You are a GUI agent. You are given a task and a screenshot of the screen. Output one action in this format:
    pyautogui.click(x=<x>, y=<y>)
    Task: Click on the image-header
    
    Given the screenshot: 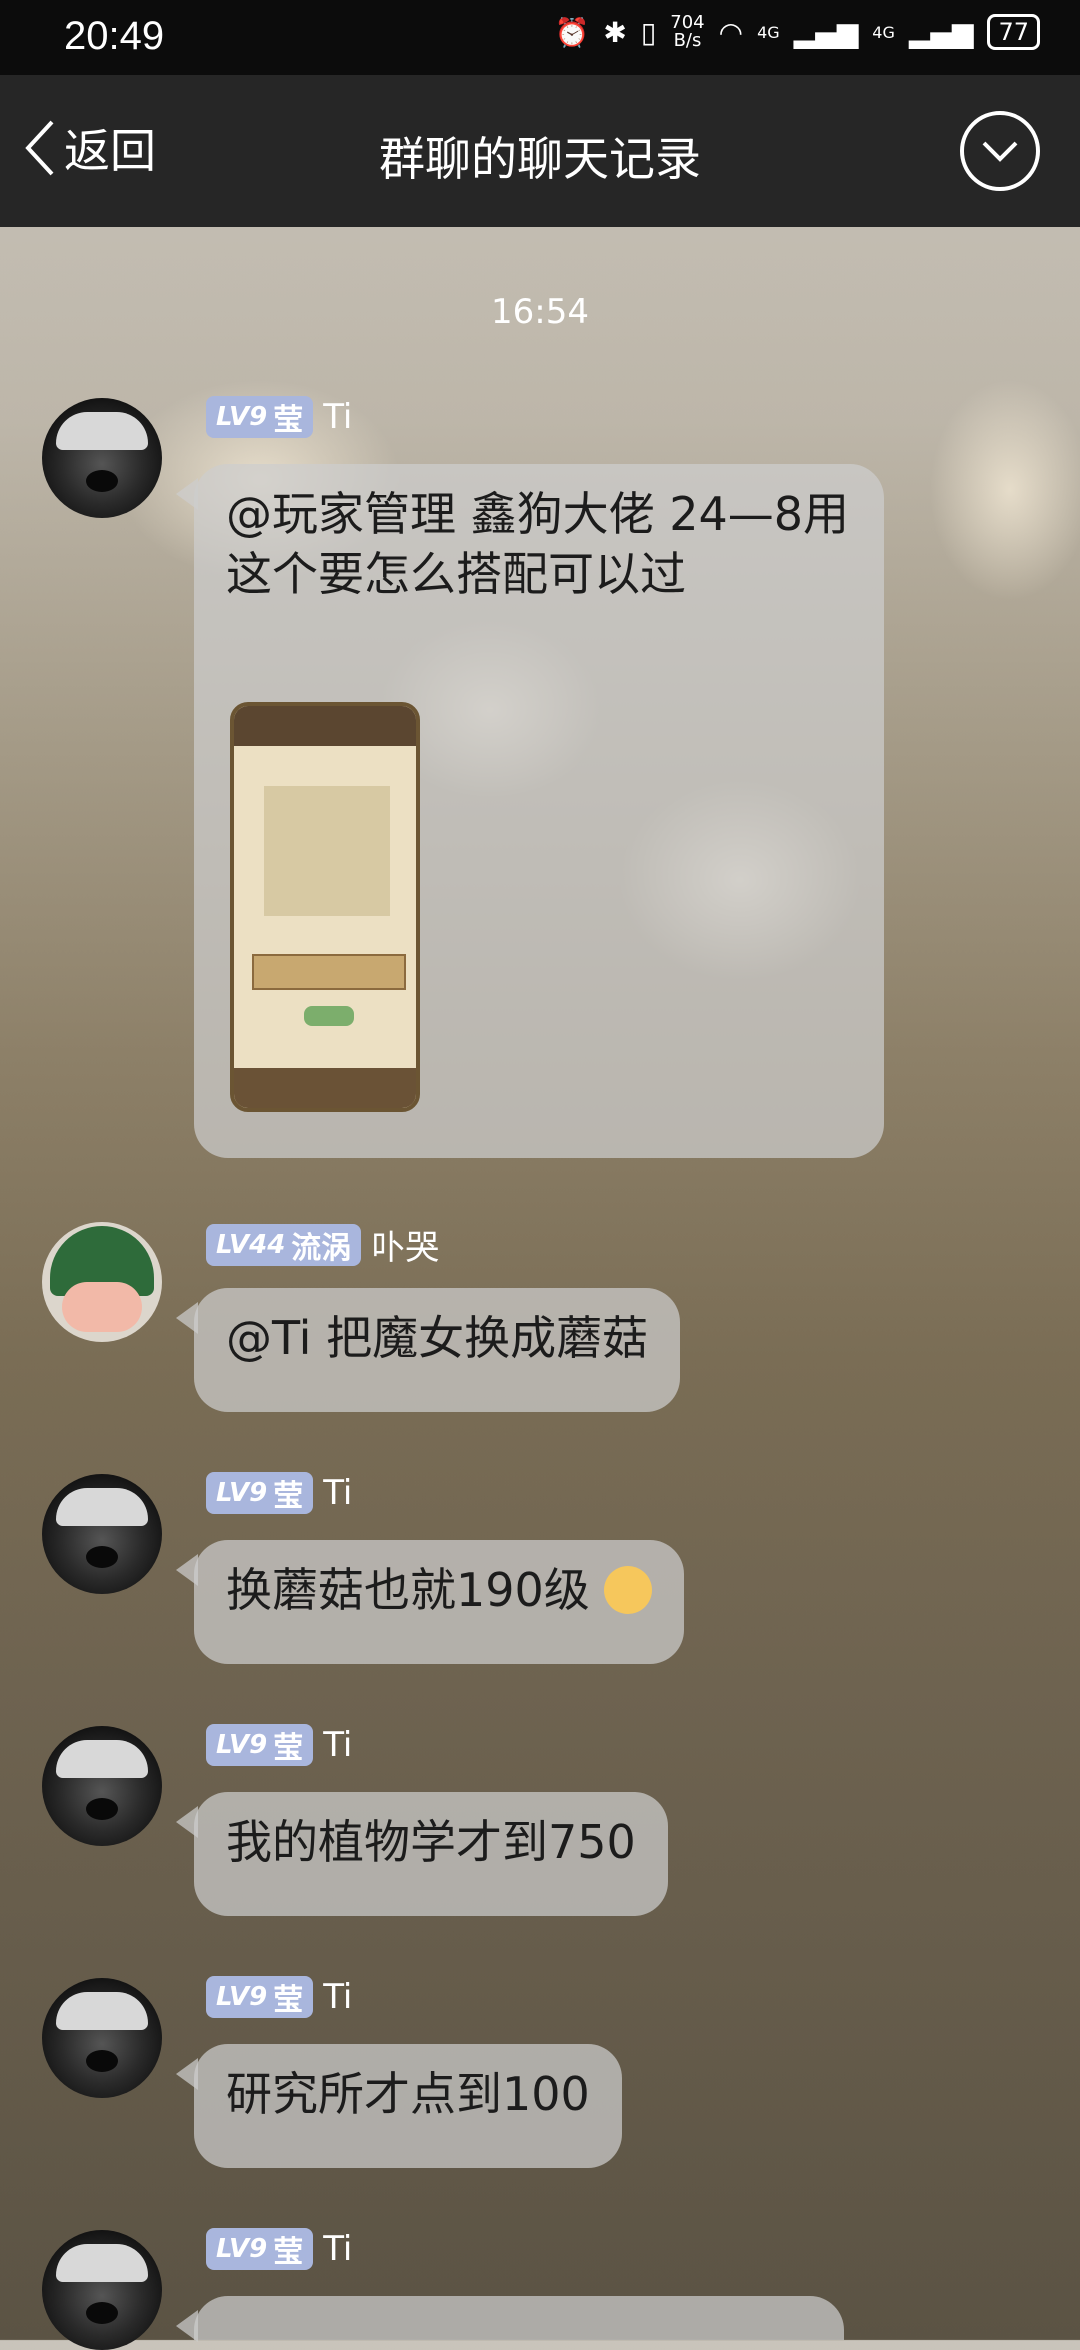 What is the action you would take?
    pyautogui.click(x=325, y=726)
    